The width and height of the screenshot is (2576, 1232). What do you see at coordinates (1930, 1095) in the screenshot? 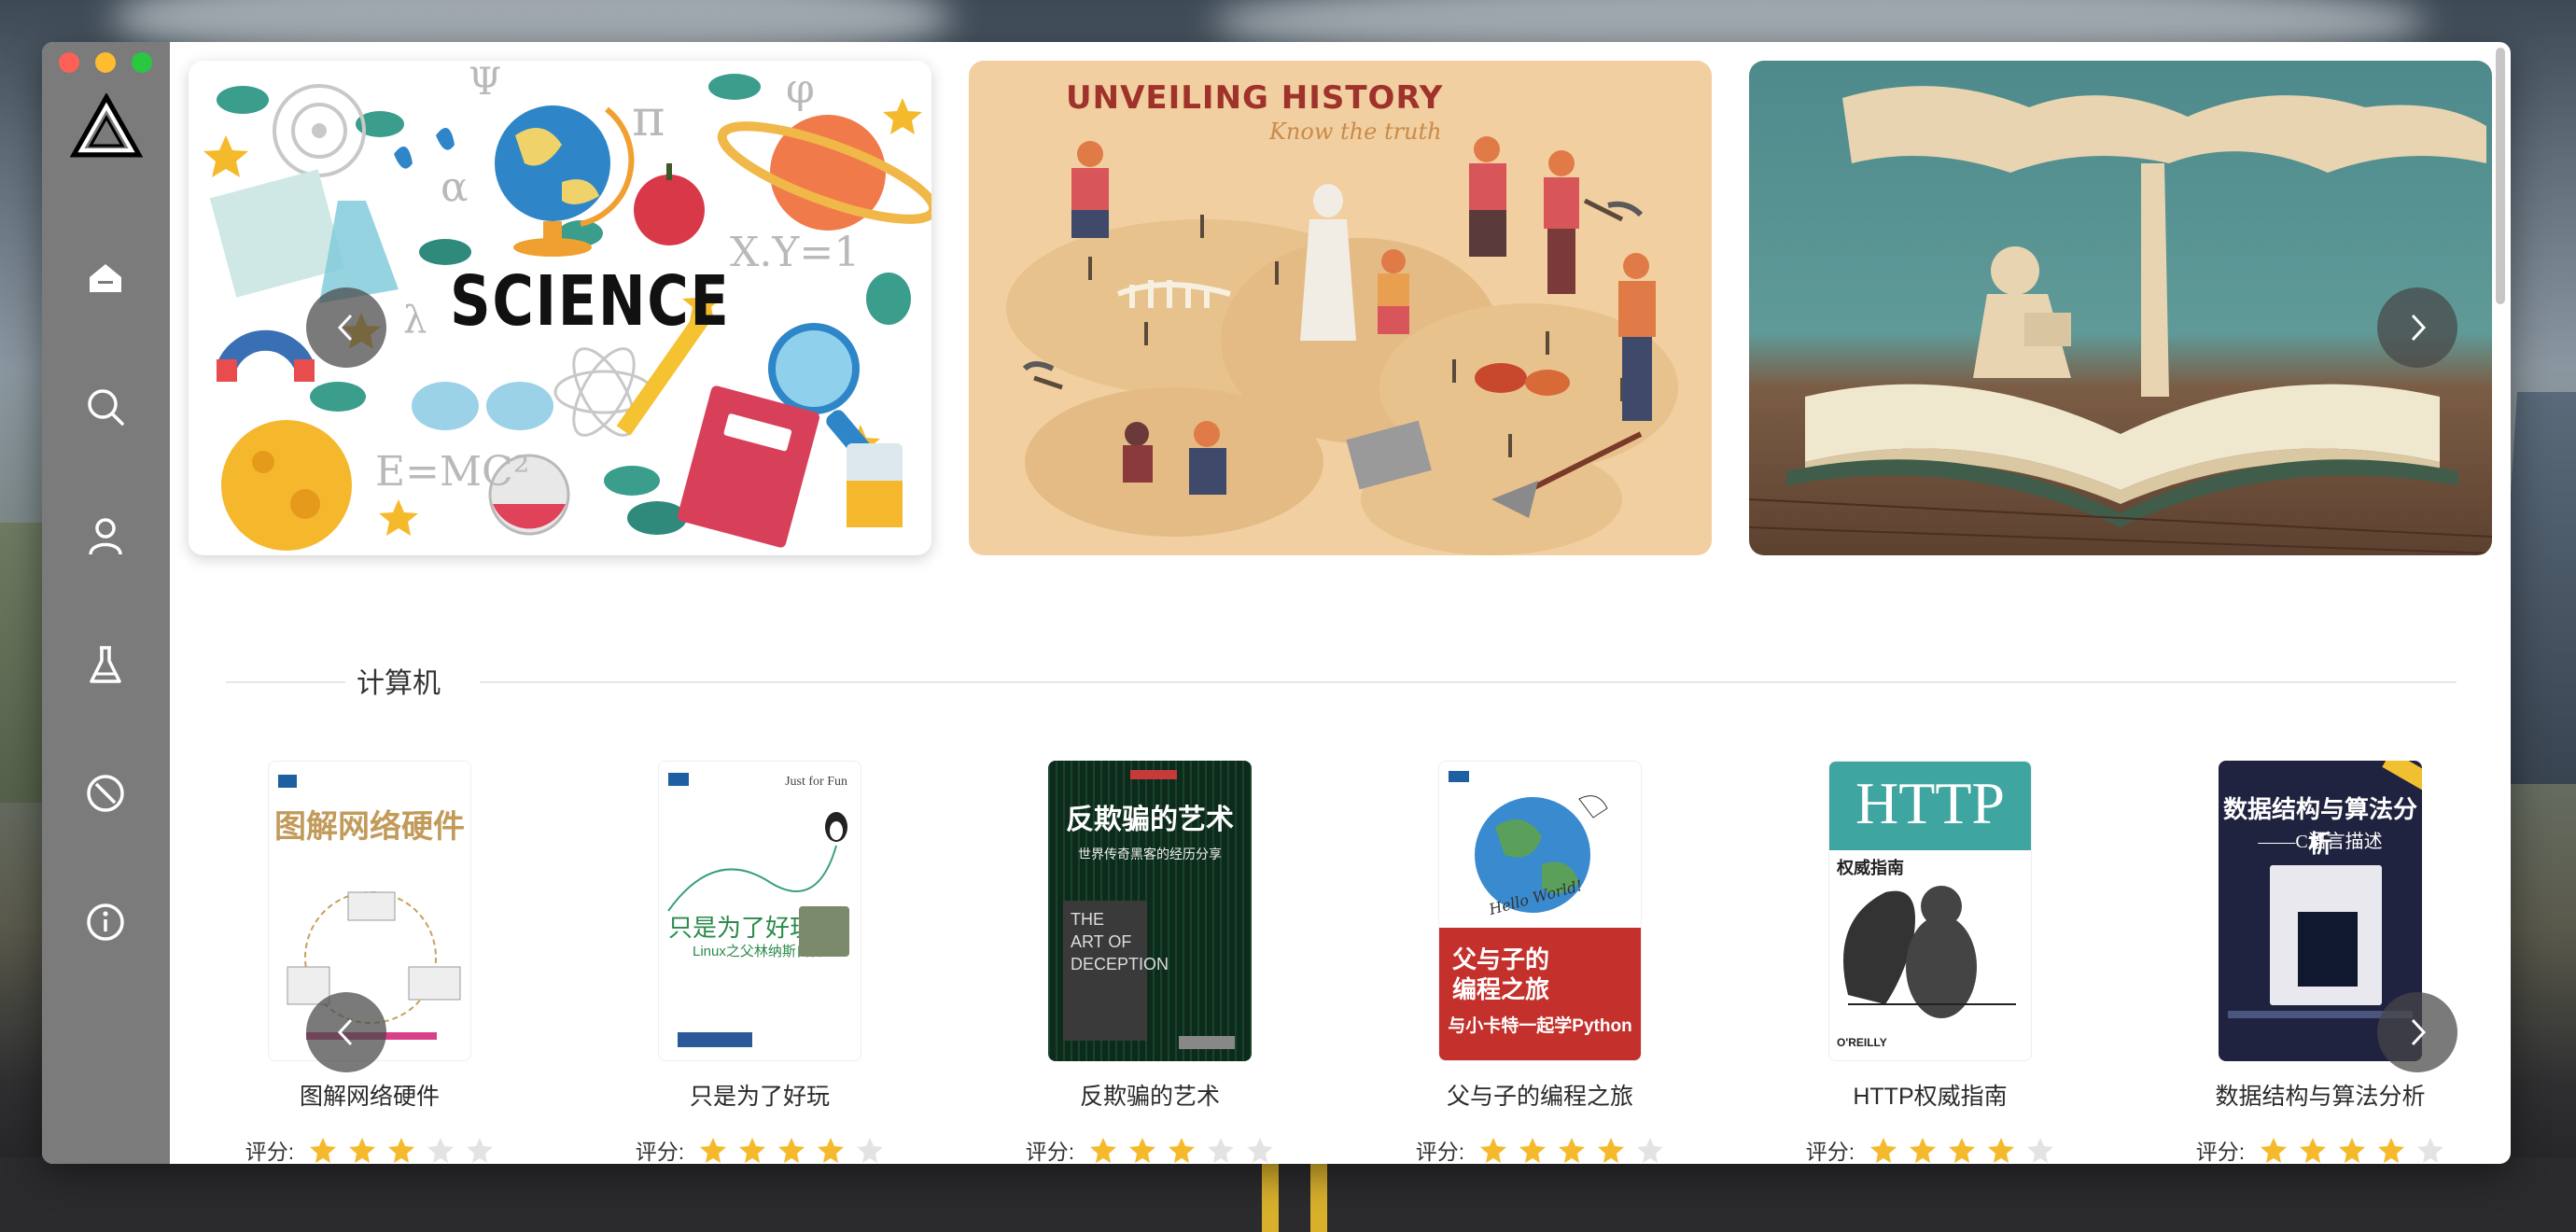
I see `book-title: HTTP权威指南` at bounding box center [1930, 1095].